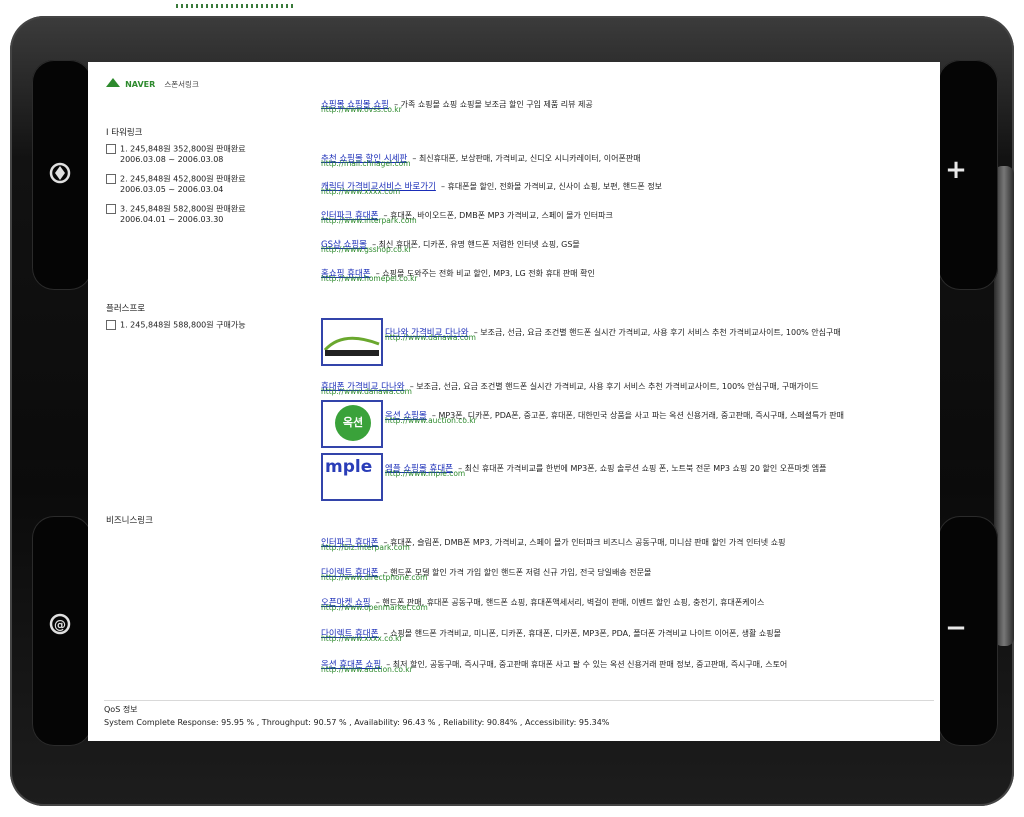 Image resolution: width=1024 pixels, height=817 pixels. I want to click on auction-thumbnail: 옥션, so click(352, 424).